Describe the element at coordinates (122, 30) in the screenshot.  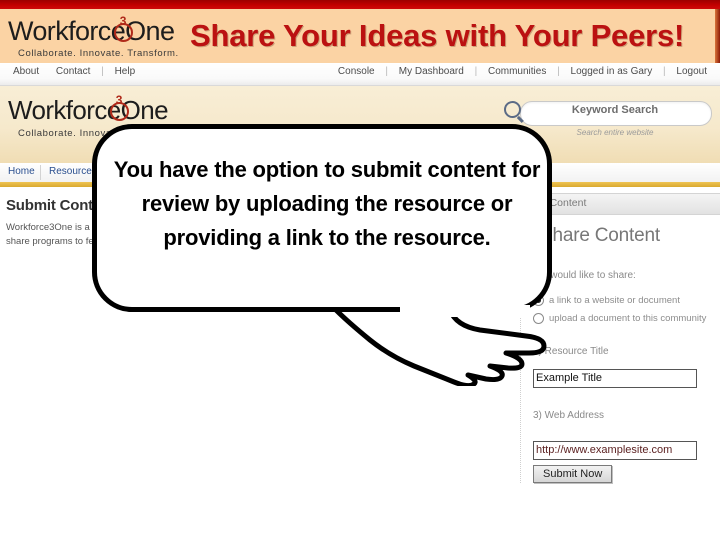
I see `logo-e-mark: e3` at that location.